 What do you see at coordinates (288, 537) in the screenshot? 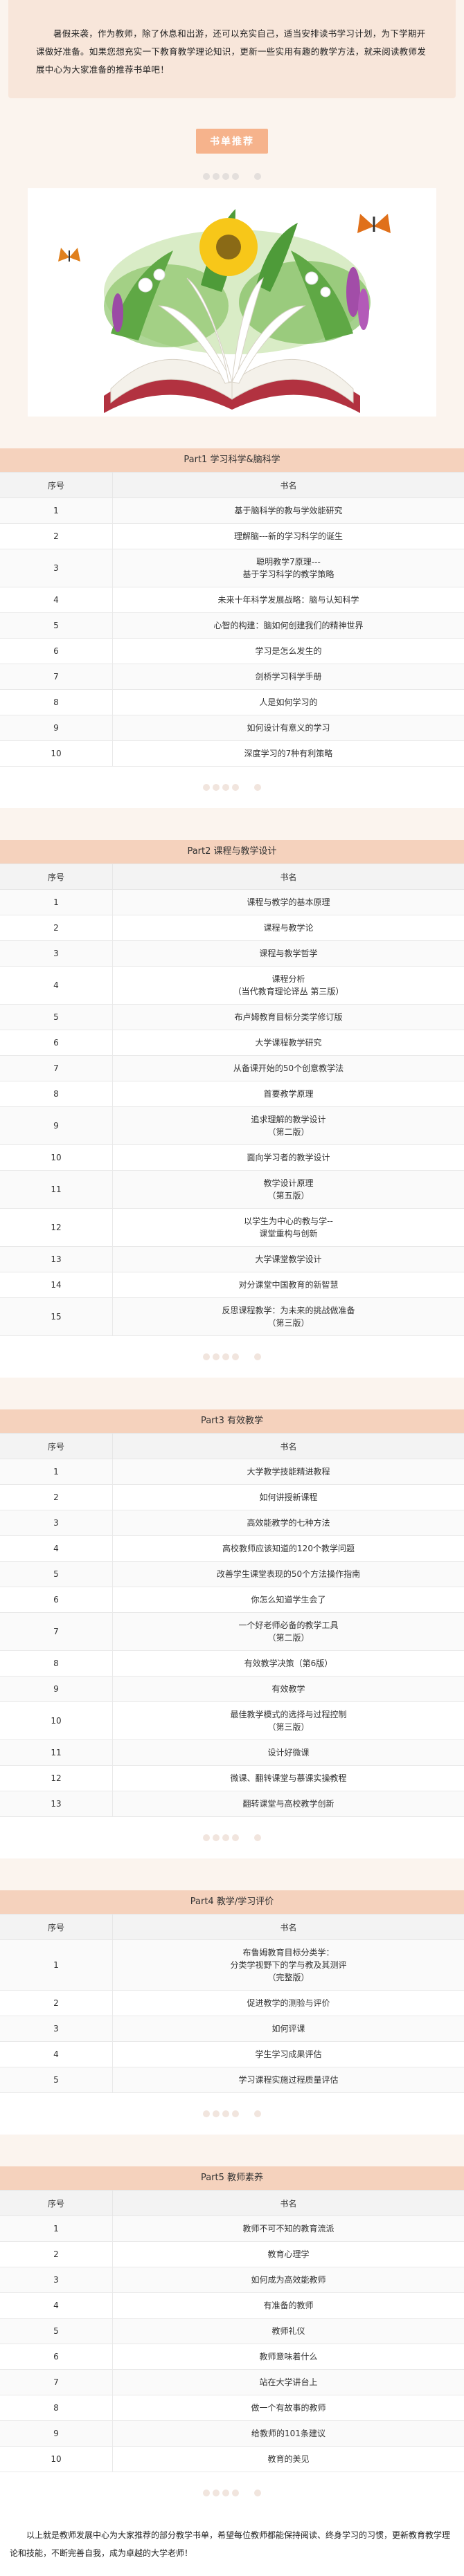
I see `book-title: 理解脑---新的学习科学的诞生` at bounding box center [288, 537].